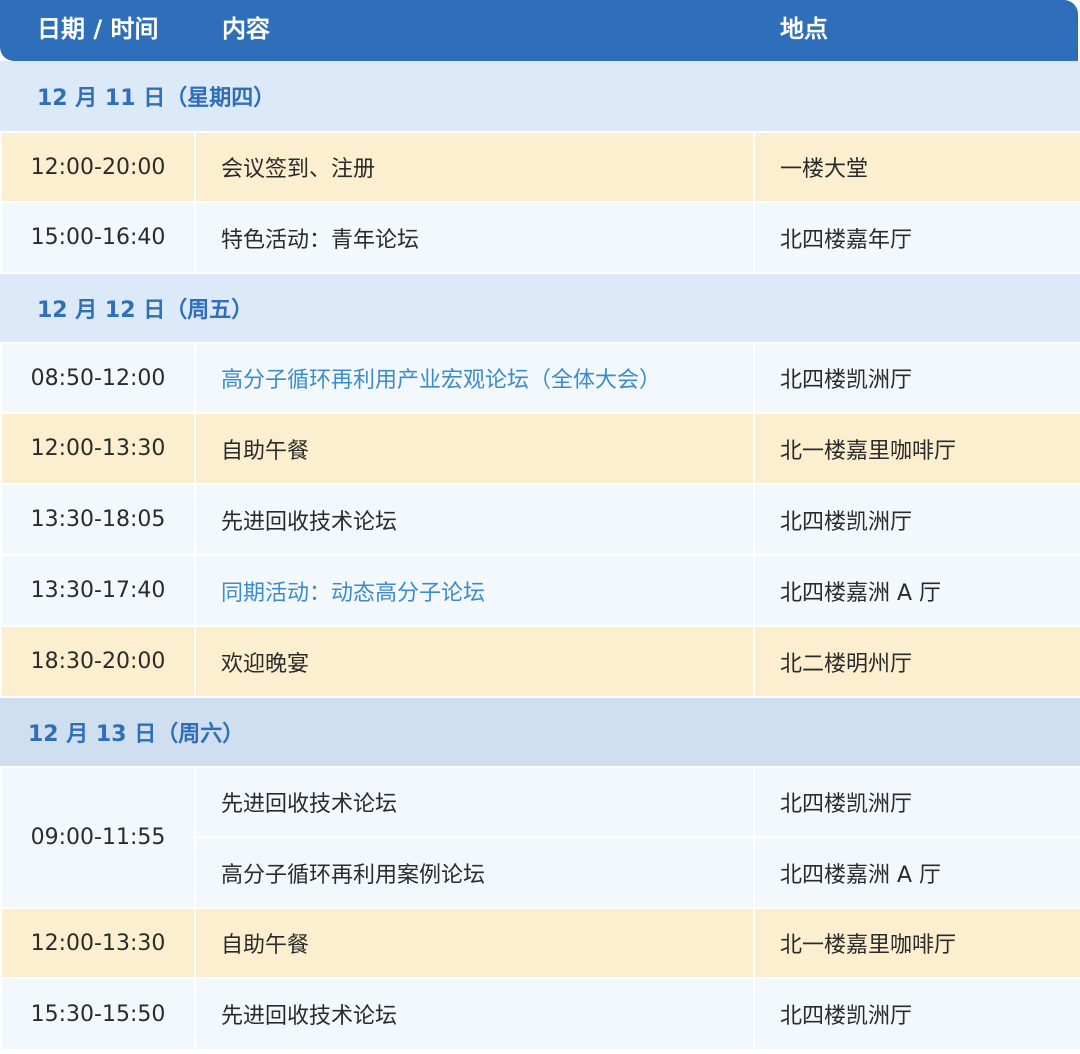 The height and width of the screenshot is (1054, 1080). I want to click on table-row: 15:30-15:50 先进回收技术论坛 北四楼凯洲厅, so click(540, 1014).